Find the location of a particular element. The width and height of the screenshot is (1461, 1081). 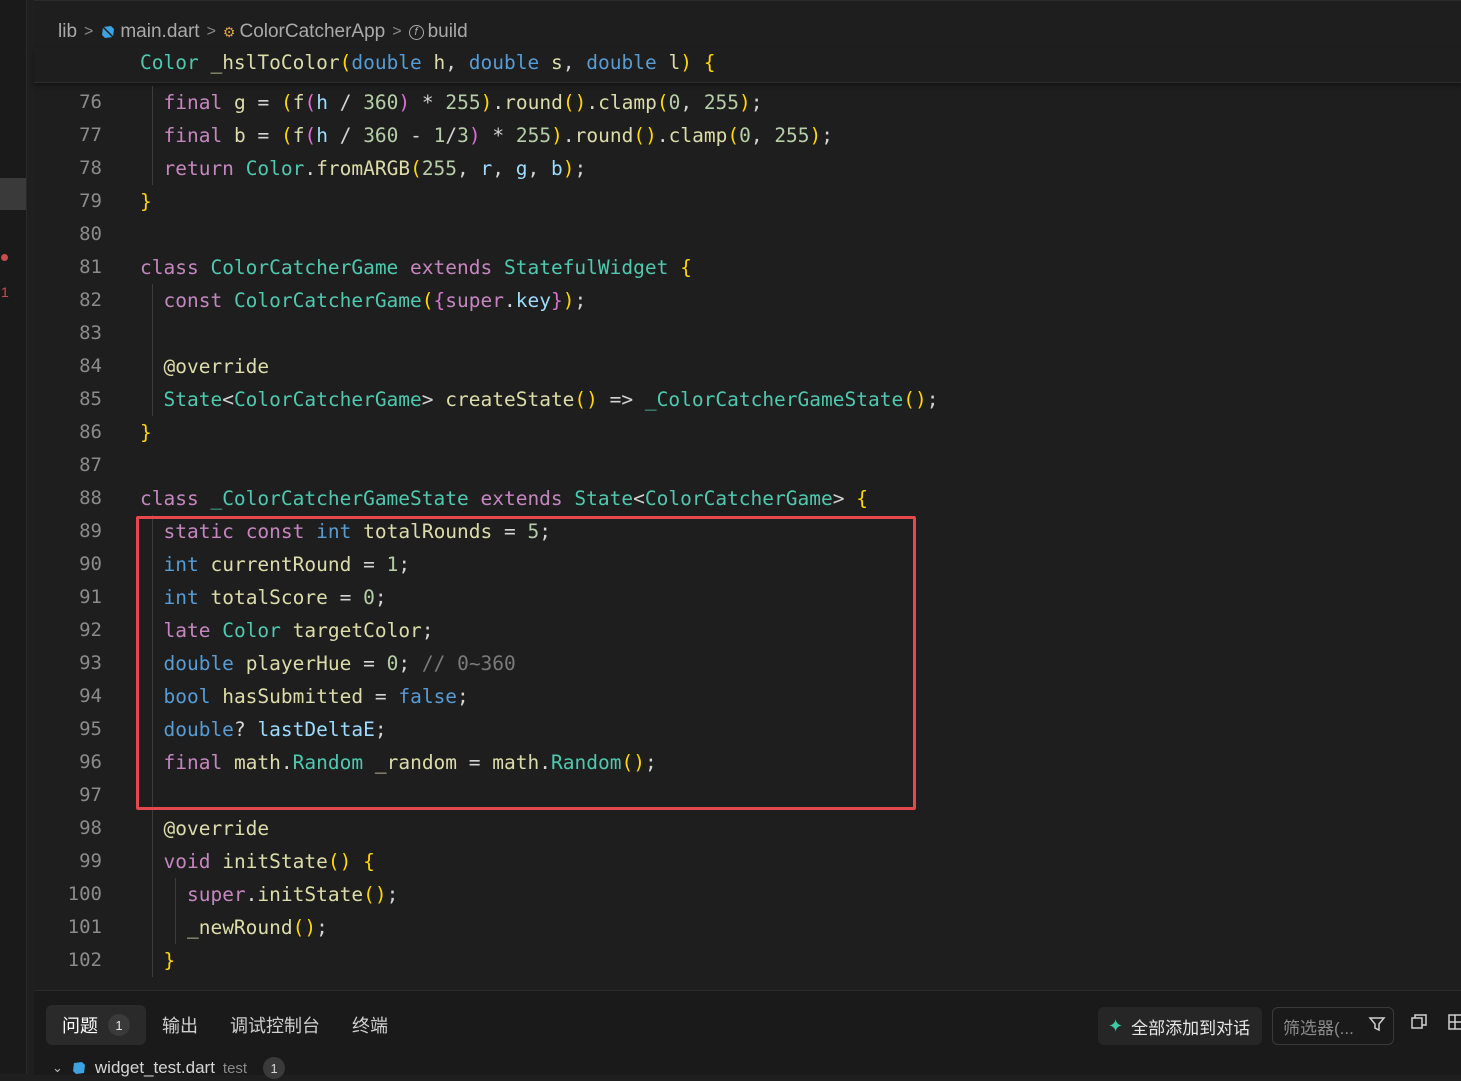

line-number: 80 is located at coordinates (90, 234).